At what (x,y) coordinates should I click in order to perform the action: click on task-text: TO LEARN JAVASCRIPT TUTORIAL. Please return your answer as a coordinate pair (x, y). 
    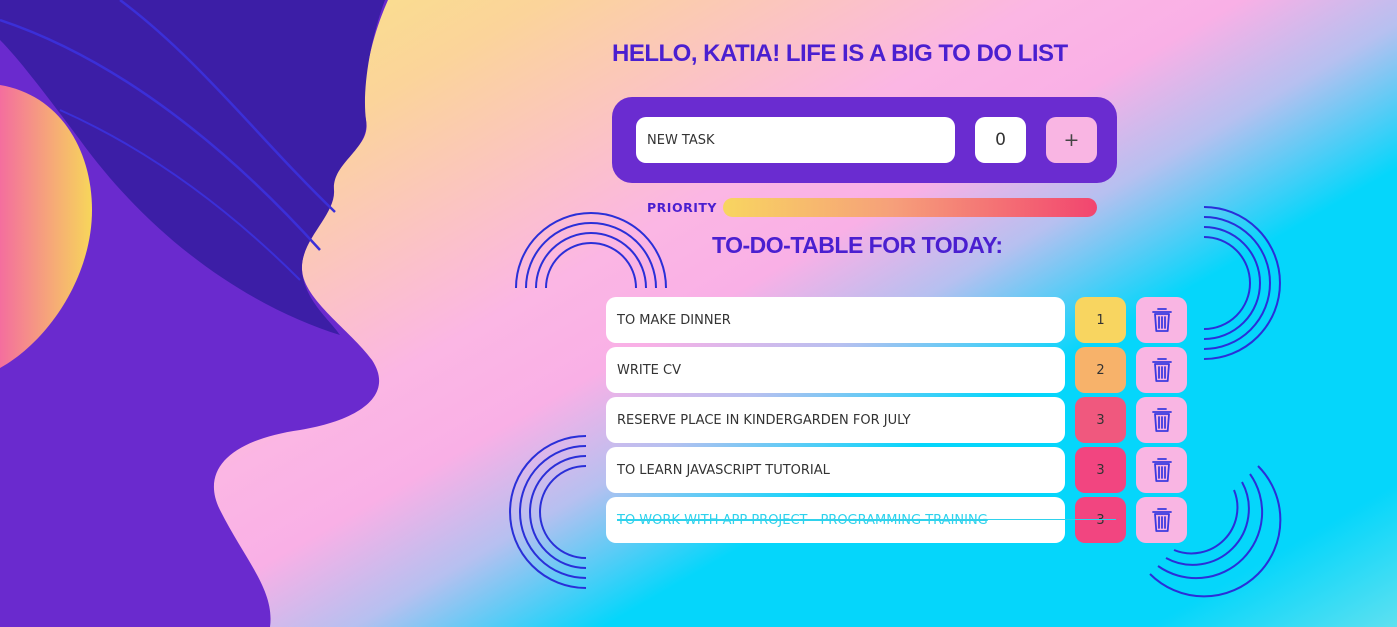
    Looking at the image, I should click on (835, 470).